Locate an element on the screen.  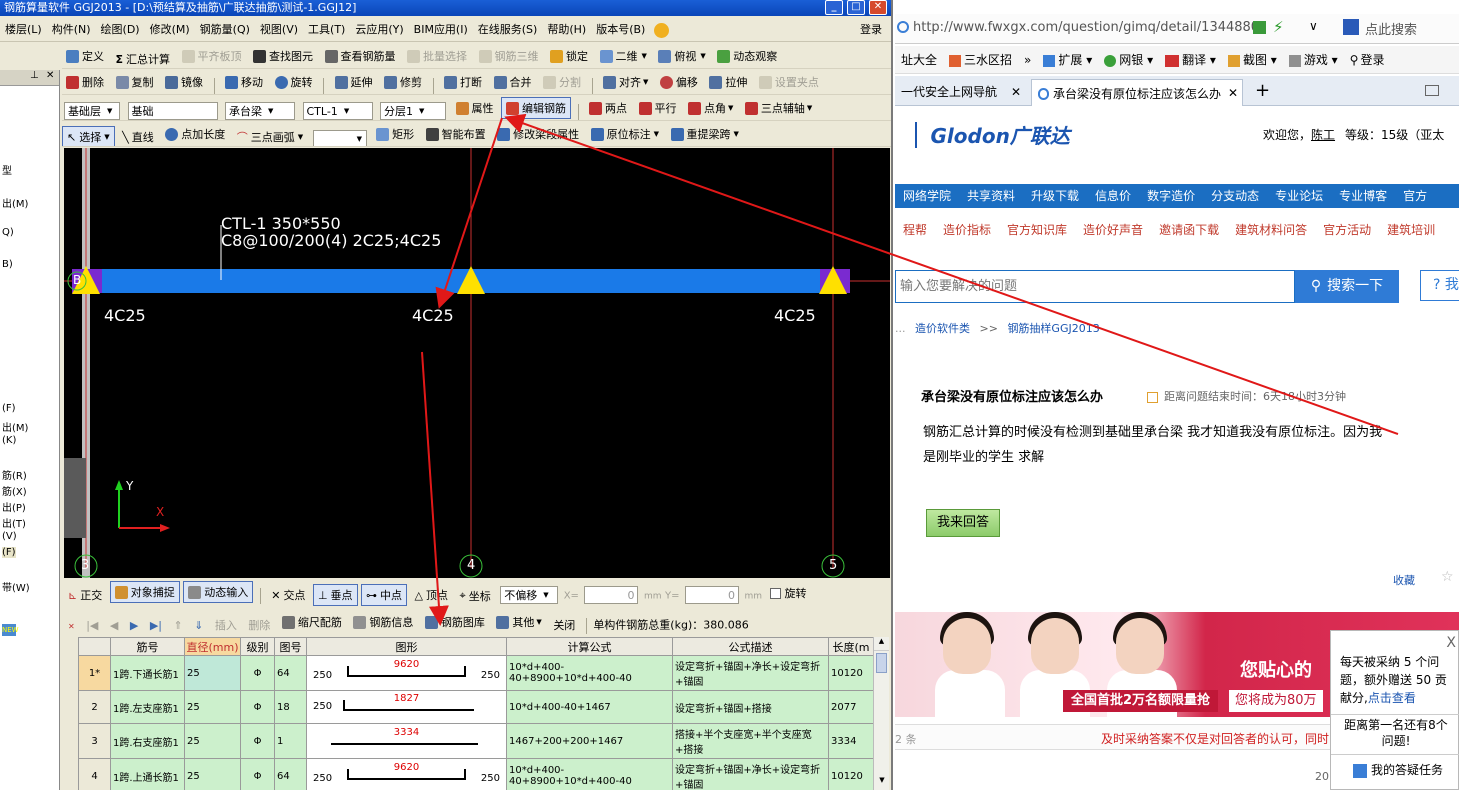
align-dropdown: 对齐 ▼ is located at coordinates (625, 82).